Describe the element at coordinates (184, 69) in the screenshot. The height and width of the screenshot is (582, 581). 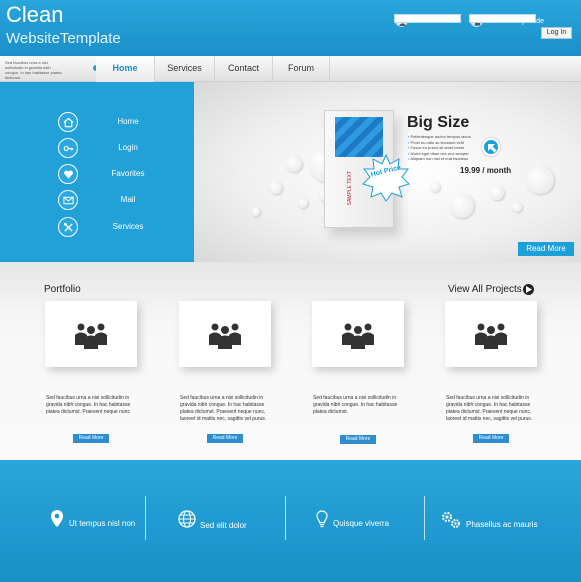
I see `nav-item-services: Services` at that location.